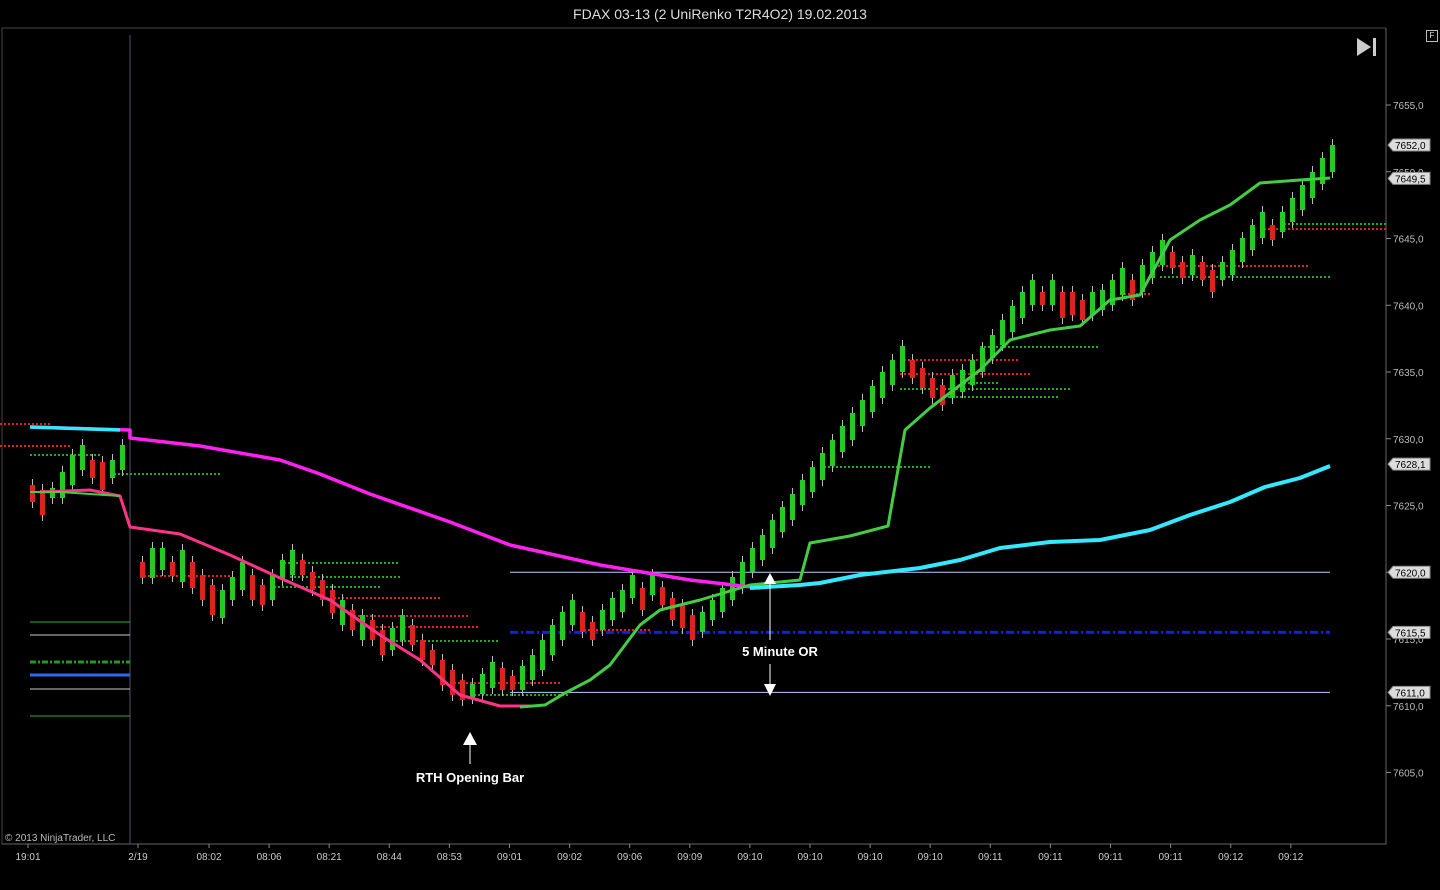  What do you see at coordinates (1409, 178) in the screenshot?
I see `price-flag: 7649,5` at bounding box center [1409, 178].